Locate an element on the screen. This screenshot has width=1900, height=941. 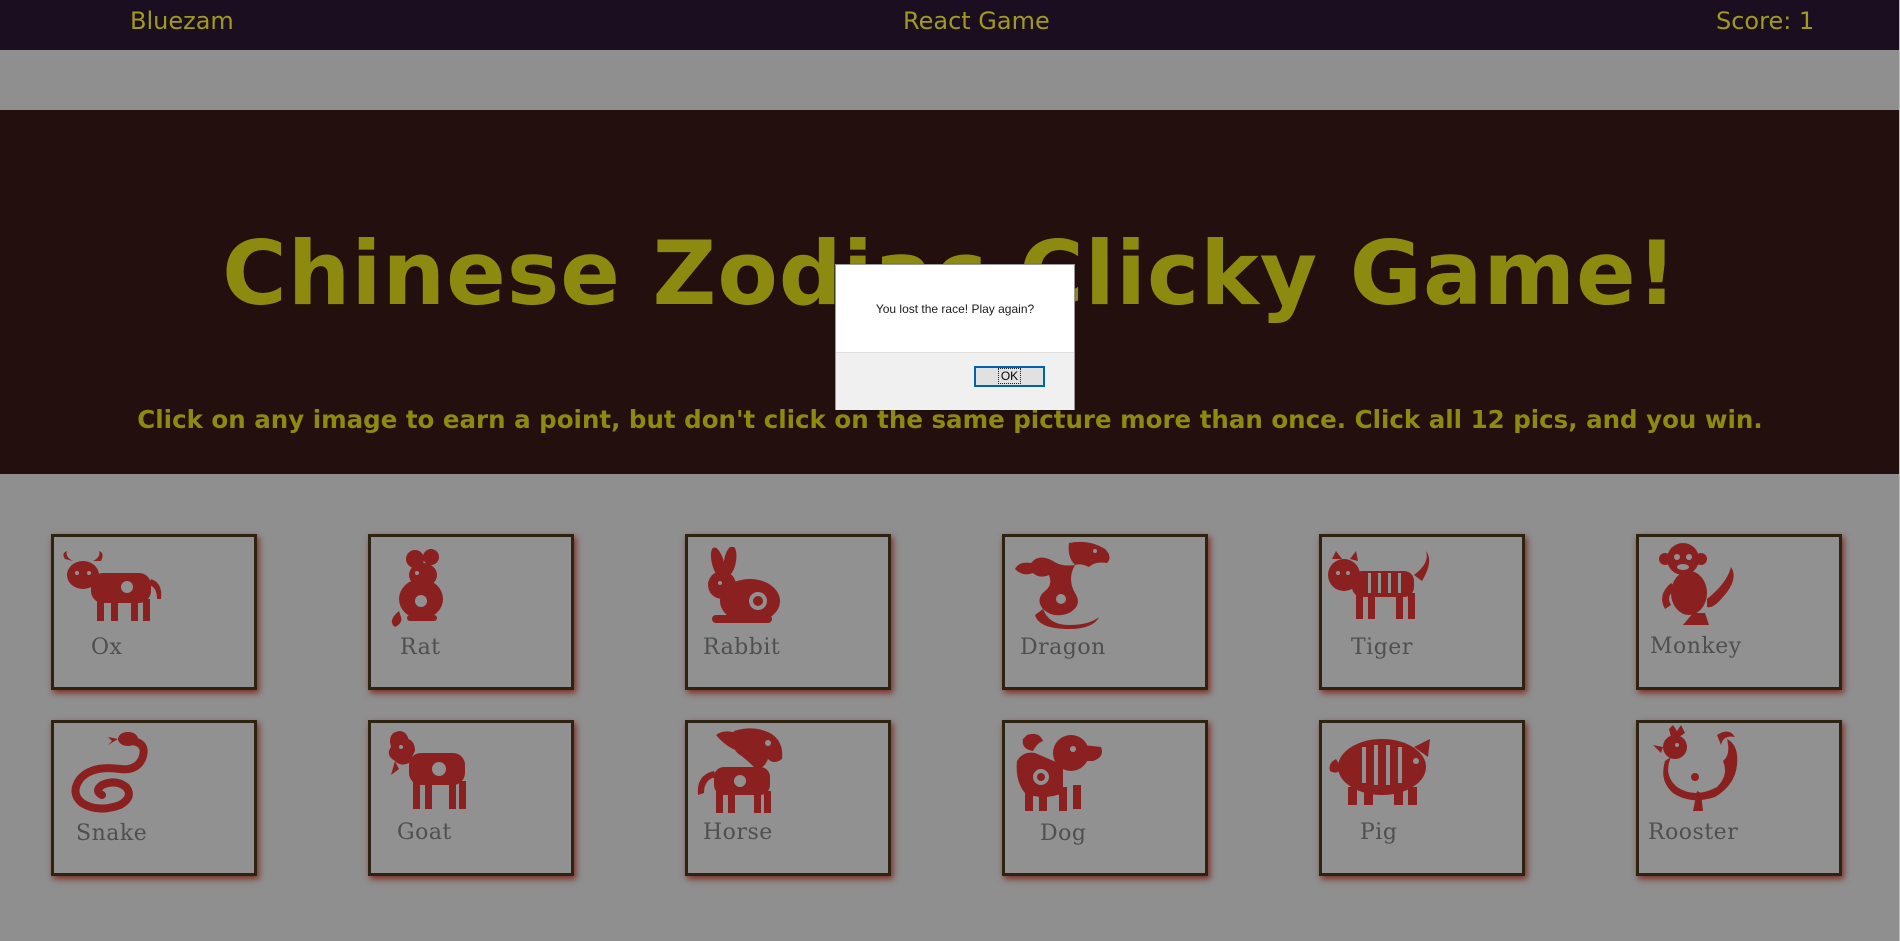
alert-dialog: You lost the race! Play again? OK is located at coordinates (955, 337).